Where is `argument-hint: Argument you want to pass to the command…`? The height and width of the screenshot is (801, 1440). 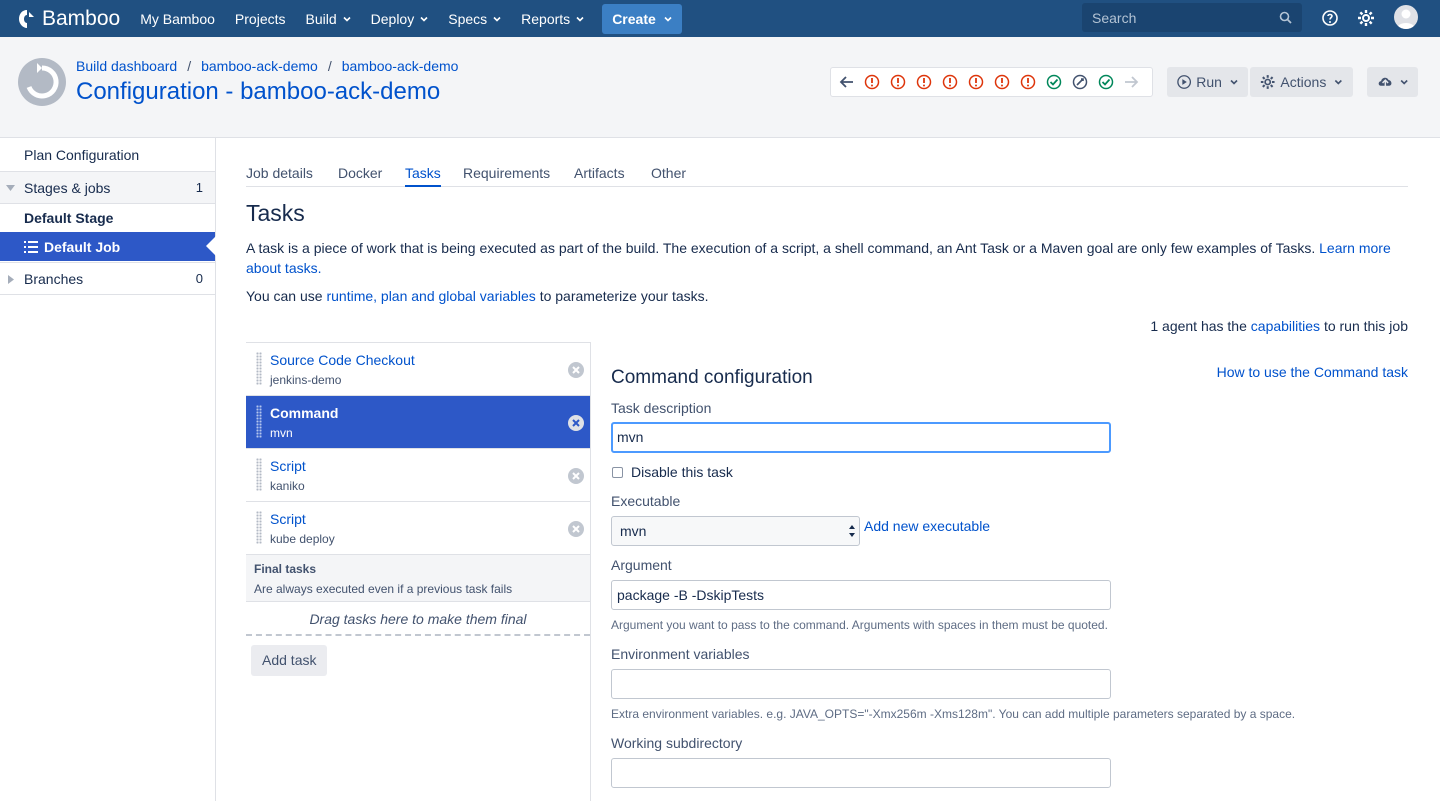
argument-hint: Argument you want to pass to the command… is located at coordinates (859, 625).